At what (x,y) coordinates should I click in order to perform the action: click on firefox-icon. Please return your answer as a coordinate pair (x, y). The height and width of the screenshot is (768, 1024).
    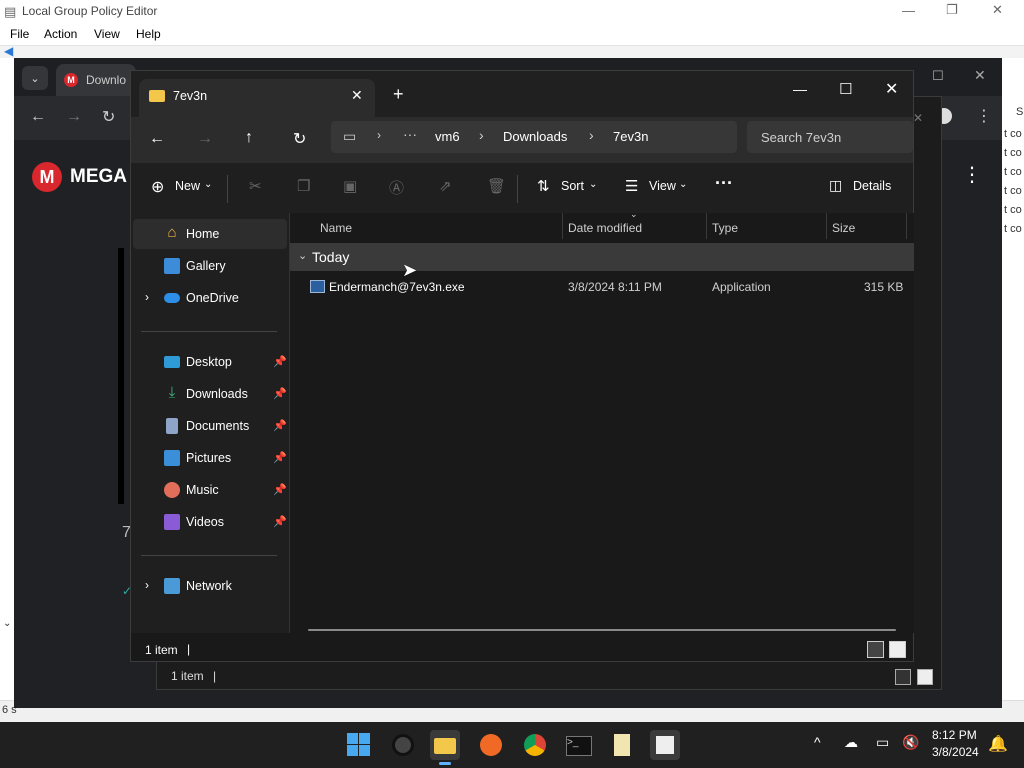
    Looking at the image, I should click on (491, 745).